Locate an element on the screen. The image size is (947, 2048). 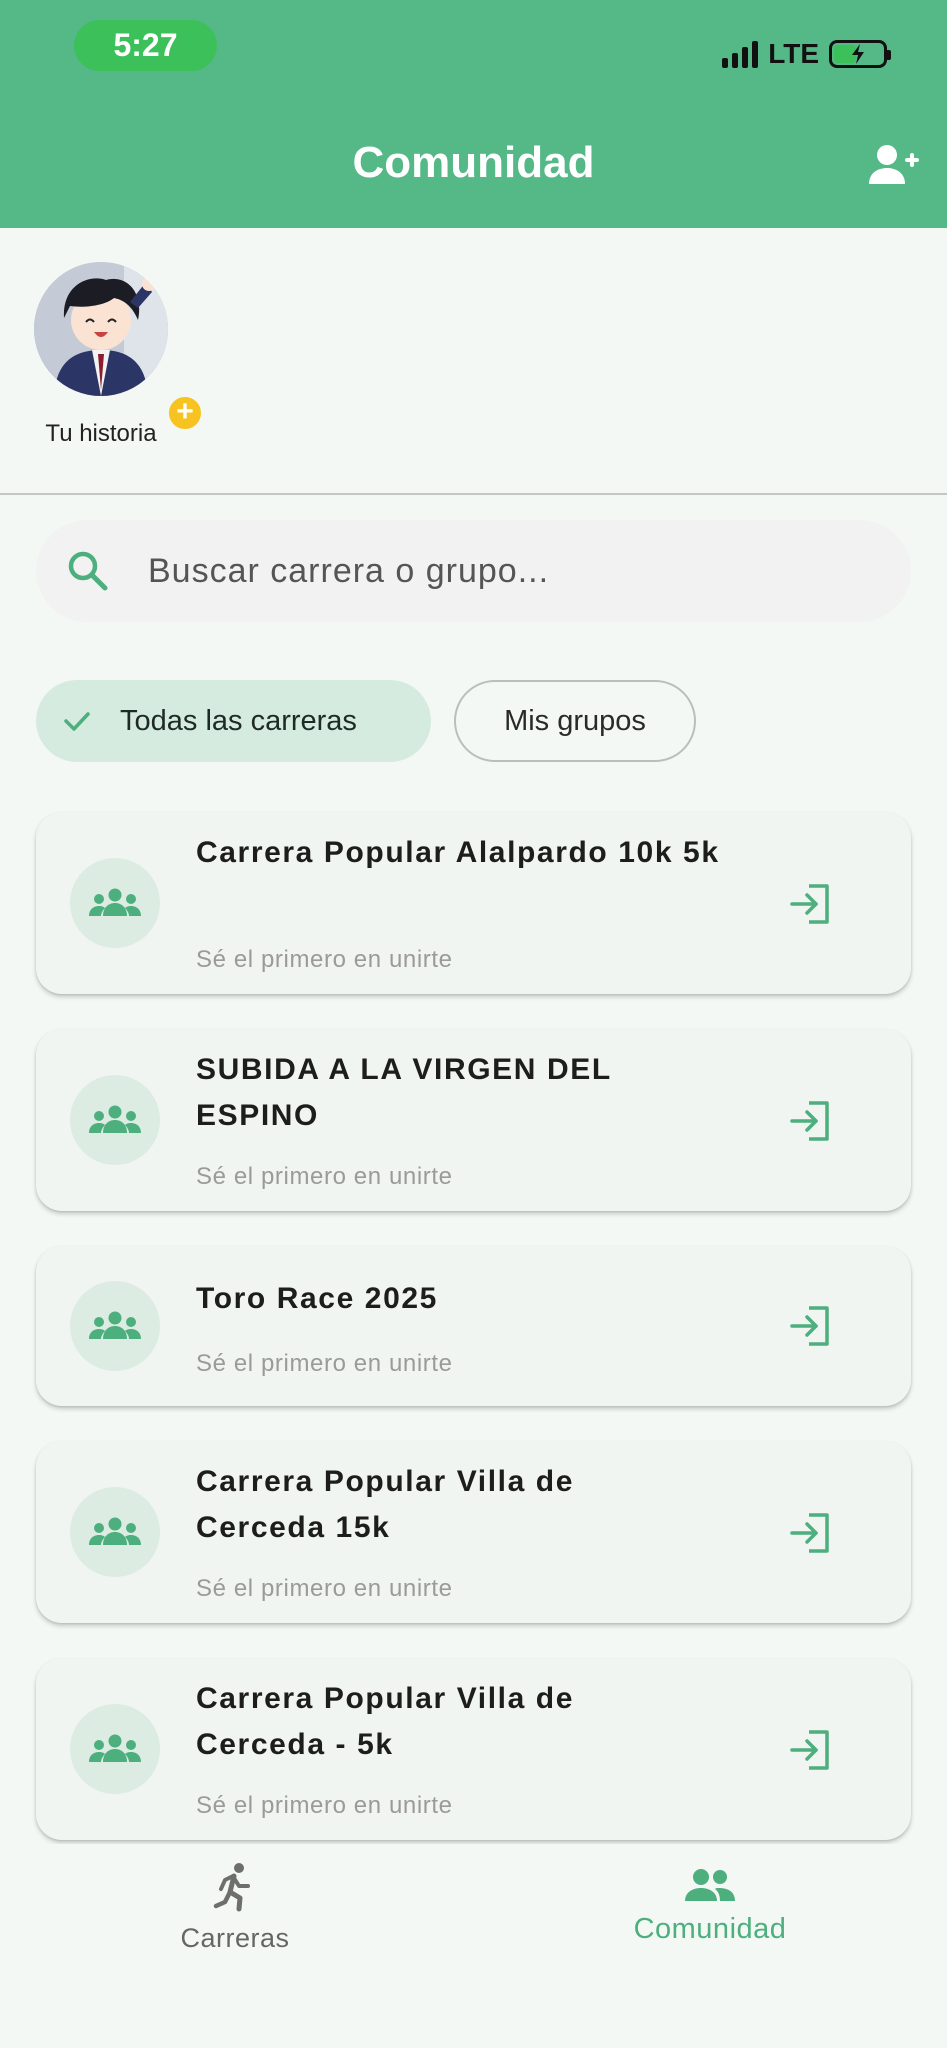
person-add-icon is located at coordinates (894, 164).